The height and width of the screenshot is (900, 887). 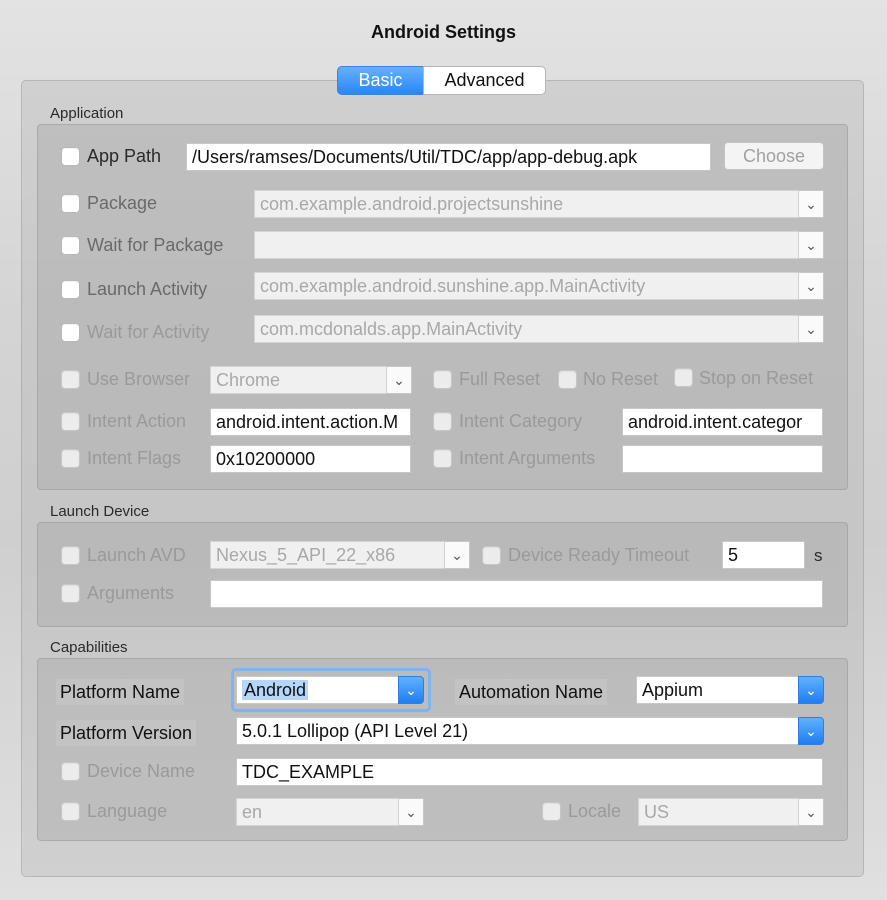 I want to click on stop-on-reset-checkbox, so click(x=683, y=377).